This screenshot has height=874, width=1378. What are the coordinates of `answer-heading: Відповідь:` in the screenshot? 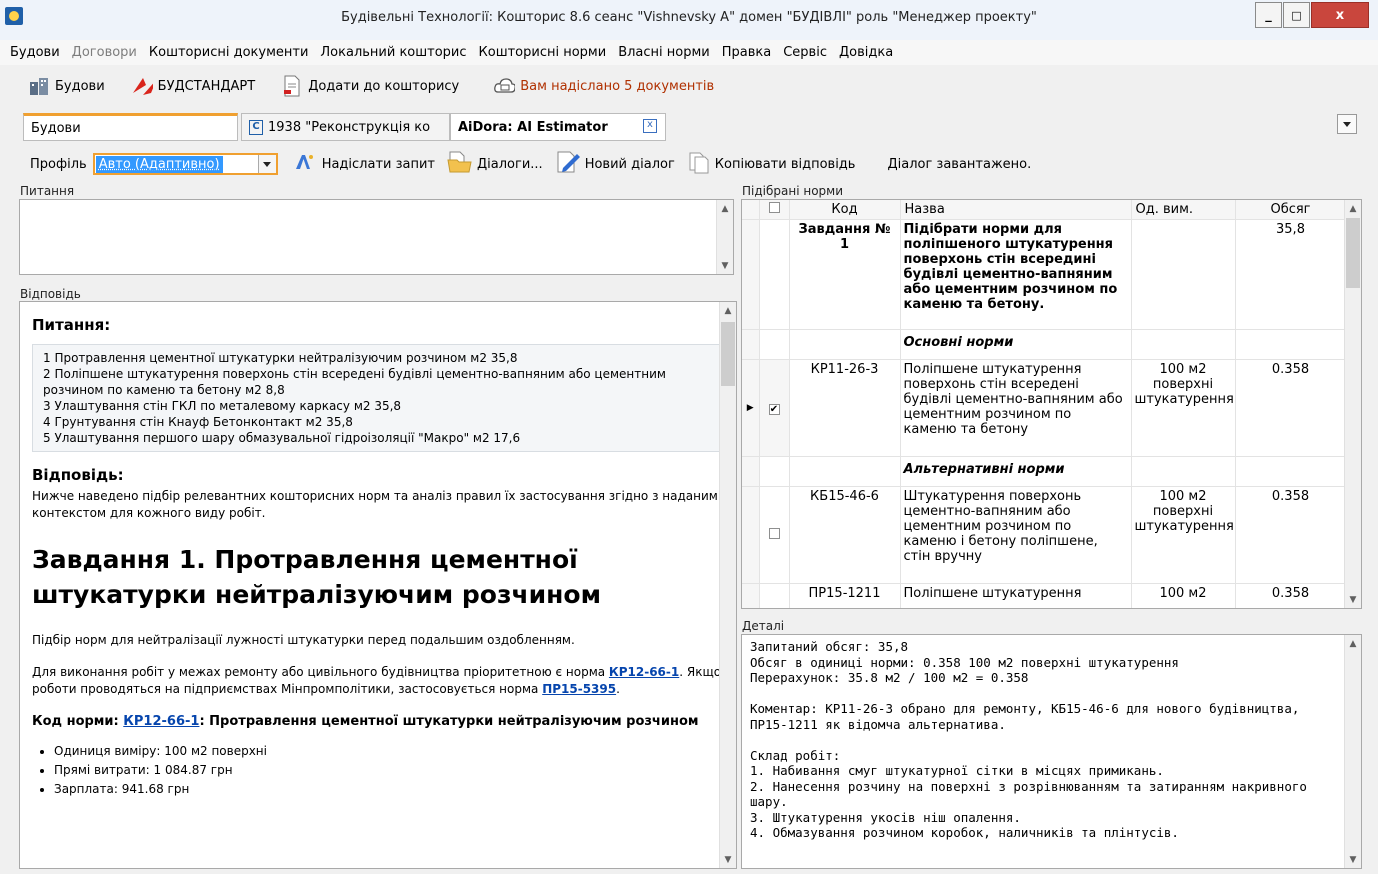 It's located at (78, 475).